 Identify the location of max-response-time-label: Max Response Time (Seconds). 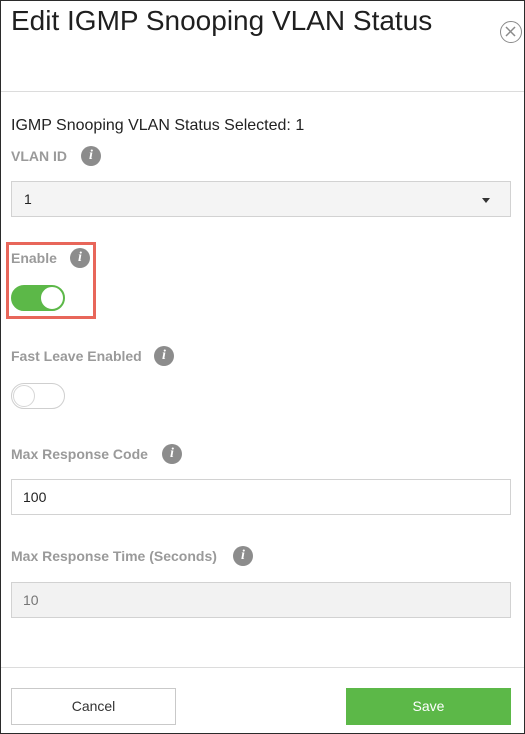
(114, 556).